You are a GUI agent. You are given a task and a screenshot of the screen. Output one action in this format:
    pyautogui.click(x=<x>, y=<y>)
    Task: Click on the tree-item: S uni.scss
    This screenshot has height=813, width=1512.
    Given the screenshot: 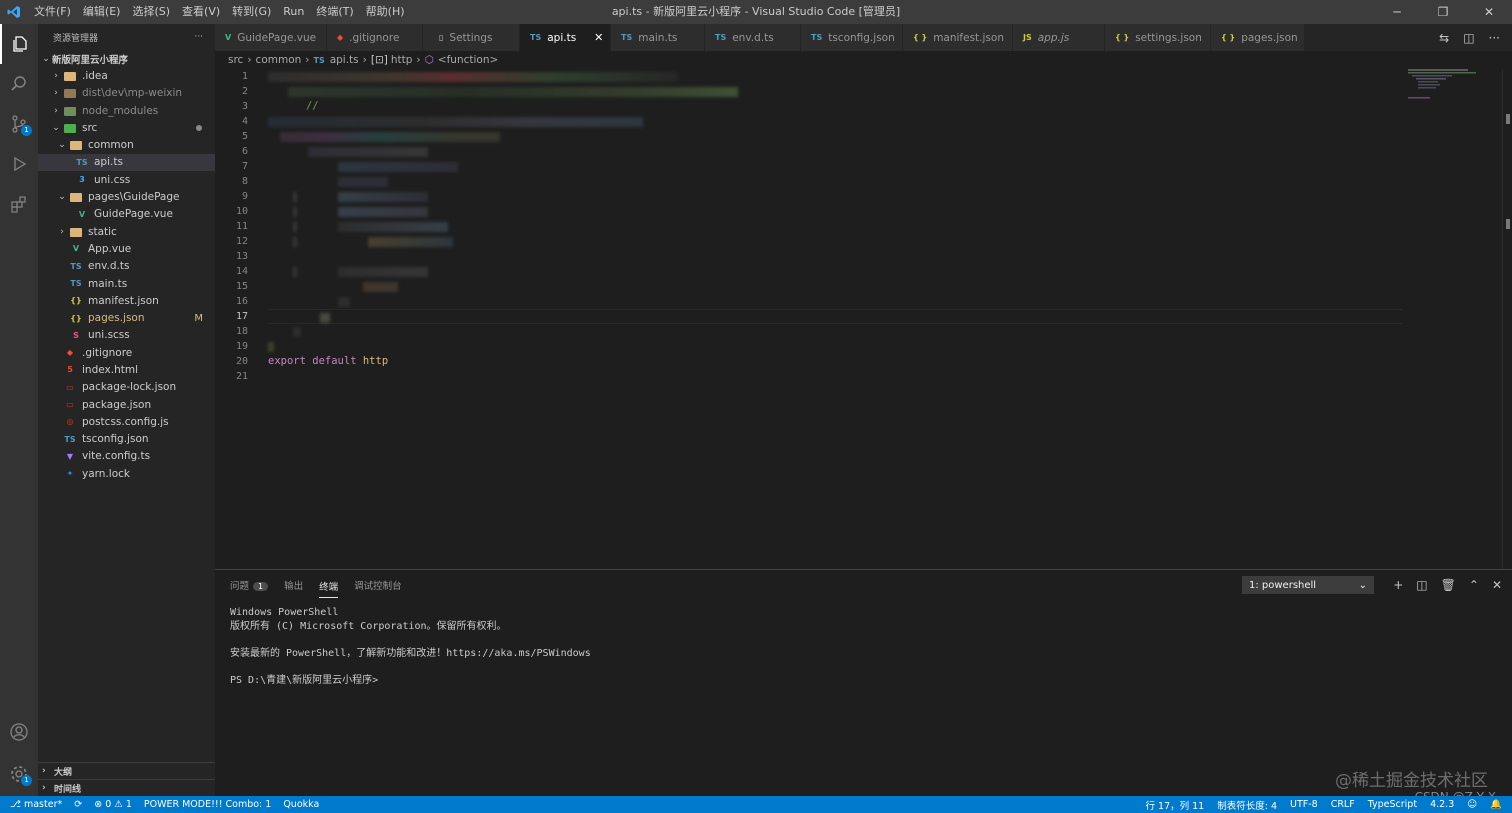 What is the action you would take?
    pyautogui.click(x=126, y=335)
    